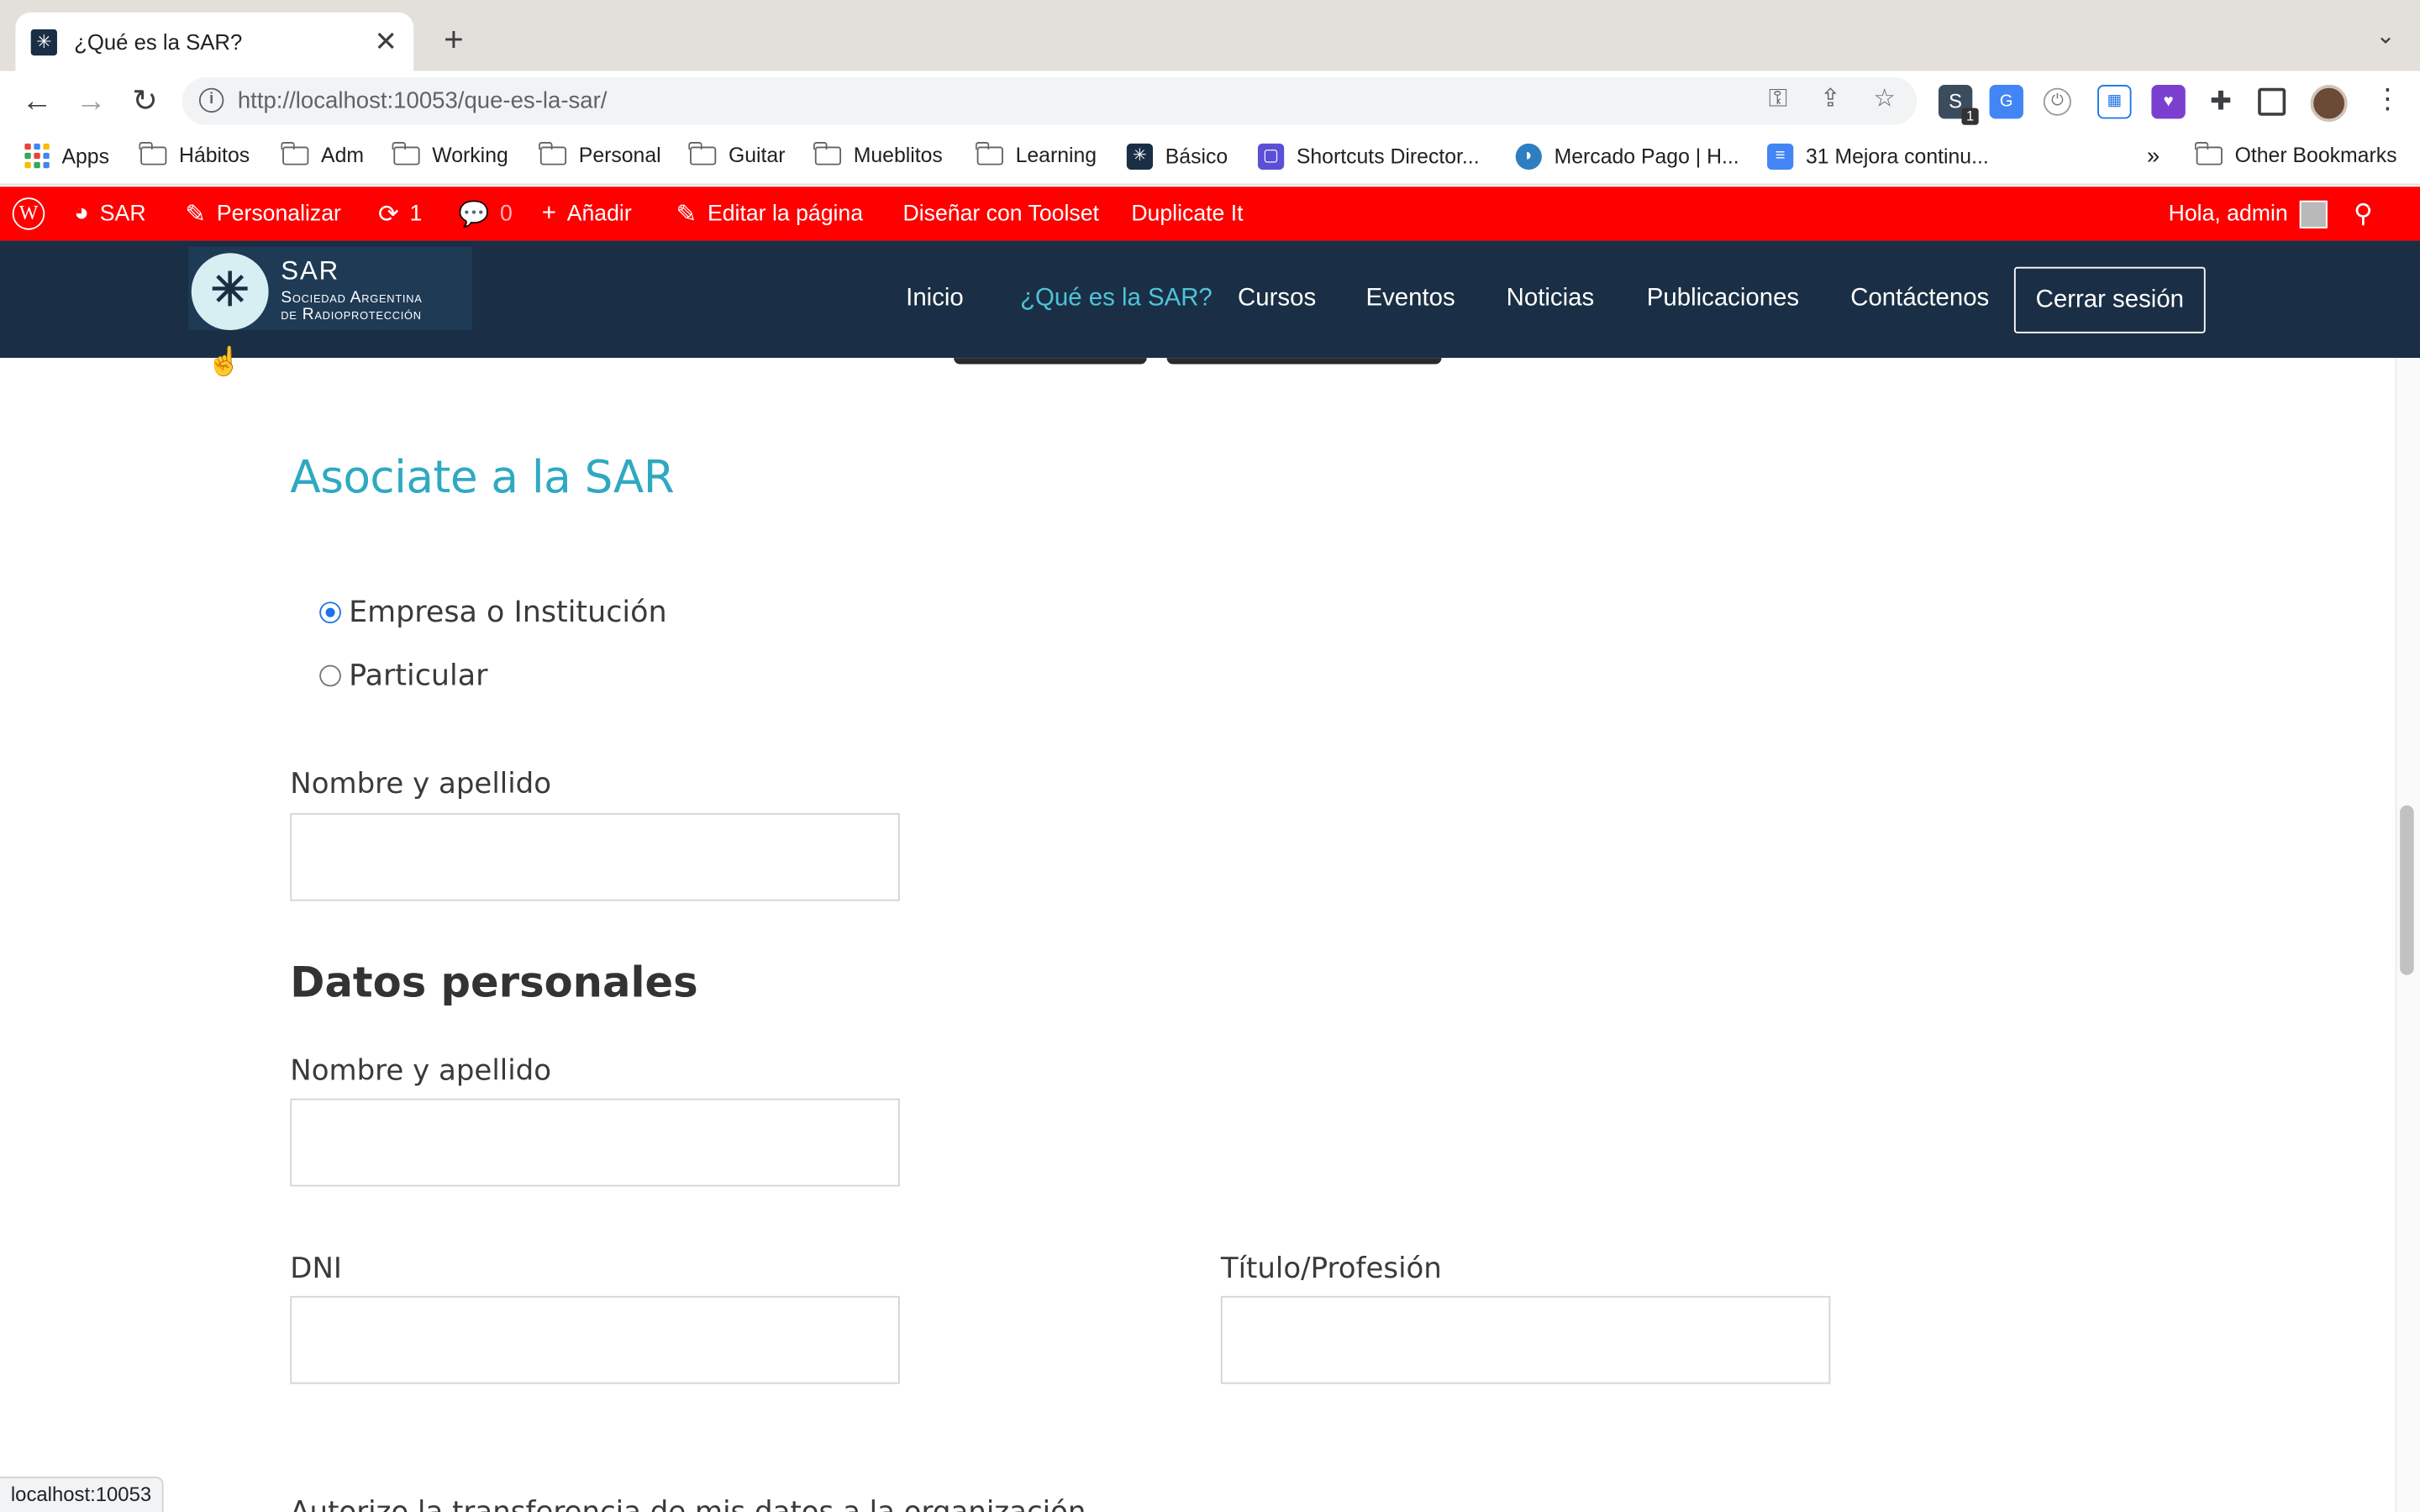 This screenshot has height=1512, width=2420. What do you see at coordinates (2006, 102) in the screenshot?
I see `translate-extension-icon: G` at bounding box center [2006, 102].